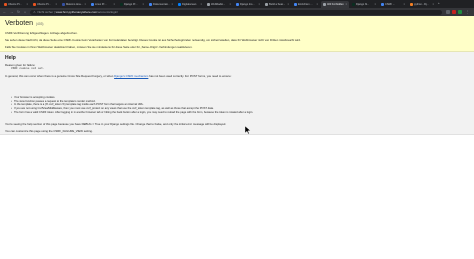 Image resolution: width=474 pixels, height=259 pixels. I want to click on browser-tab: Matomo Ana... ×, so click(74, 4).